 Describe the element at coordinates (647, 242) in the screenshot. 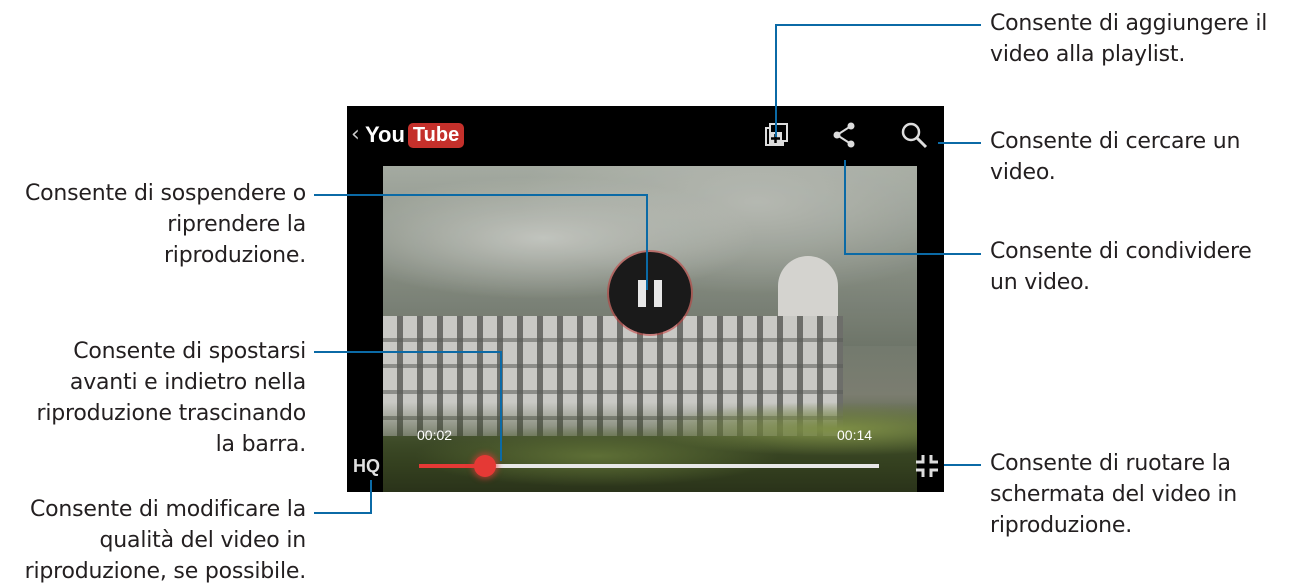

I see `leader-pause-v` at that location.